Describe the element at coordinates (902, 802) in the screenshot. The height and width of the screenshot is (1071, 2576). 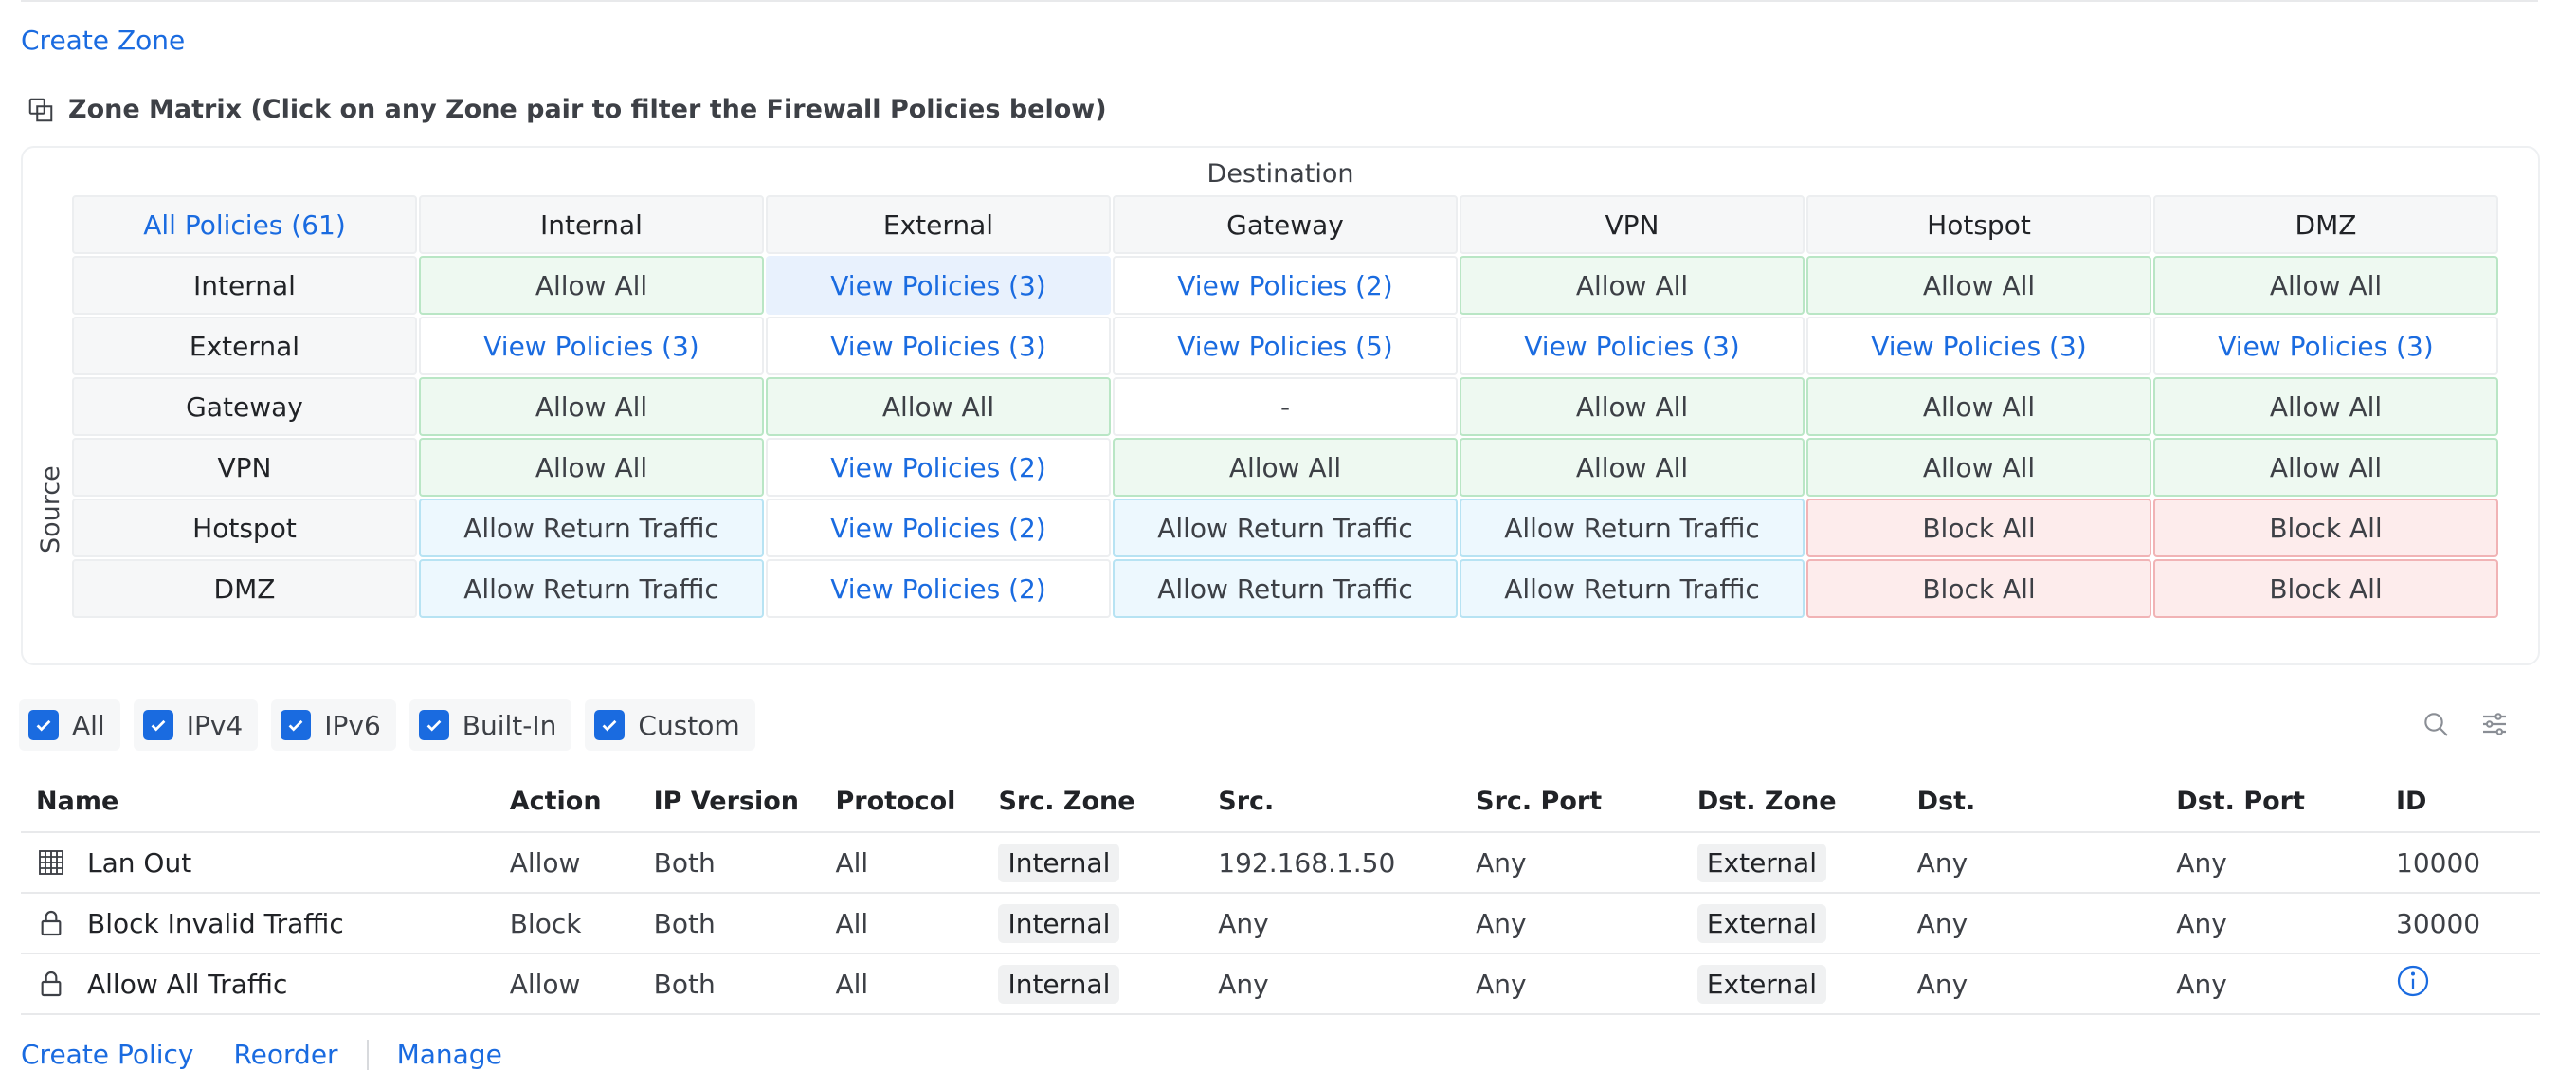
I see `column-header: Protocol` at that location.